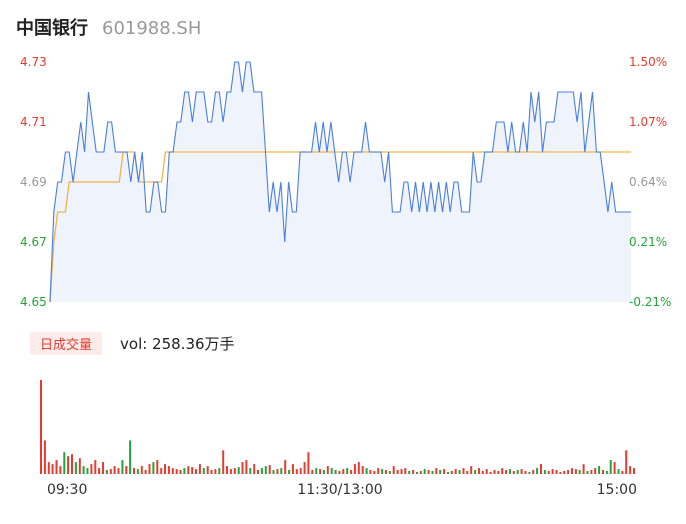 This screenshot has height=524, width=686. I want to click on x-axis: 09:30 11:30/13:00 15:00, so click(342, 490).